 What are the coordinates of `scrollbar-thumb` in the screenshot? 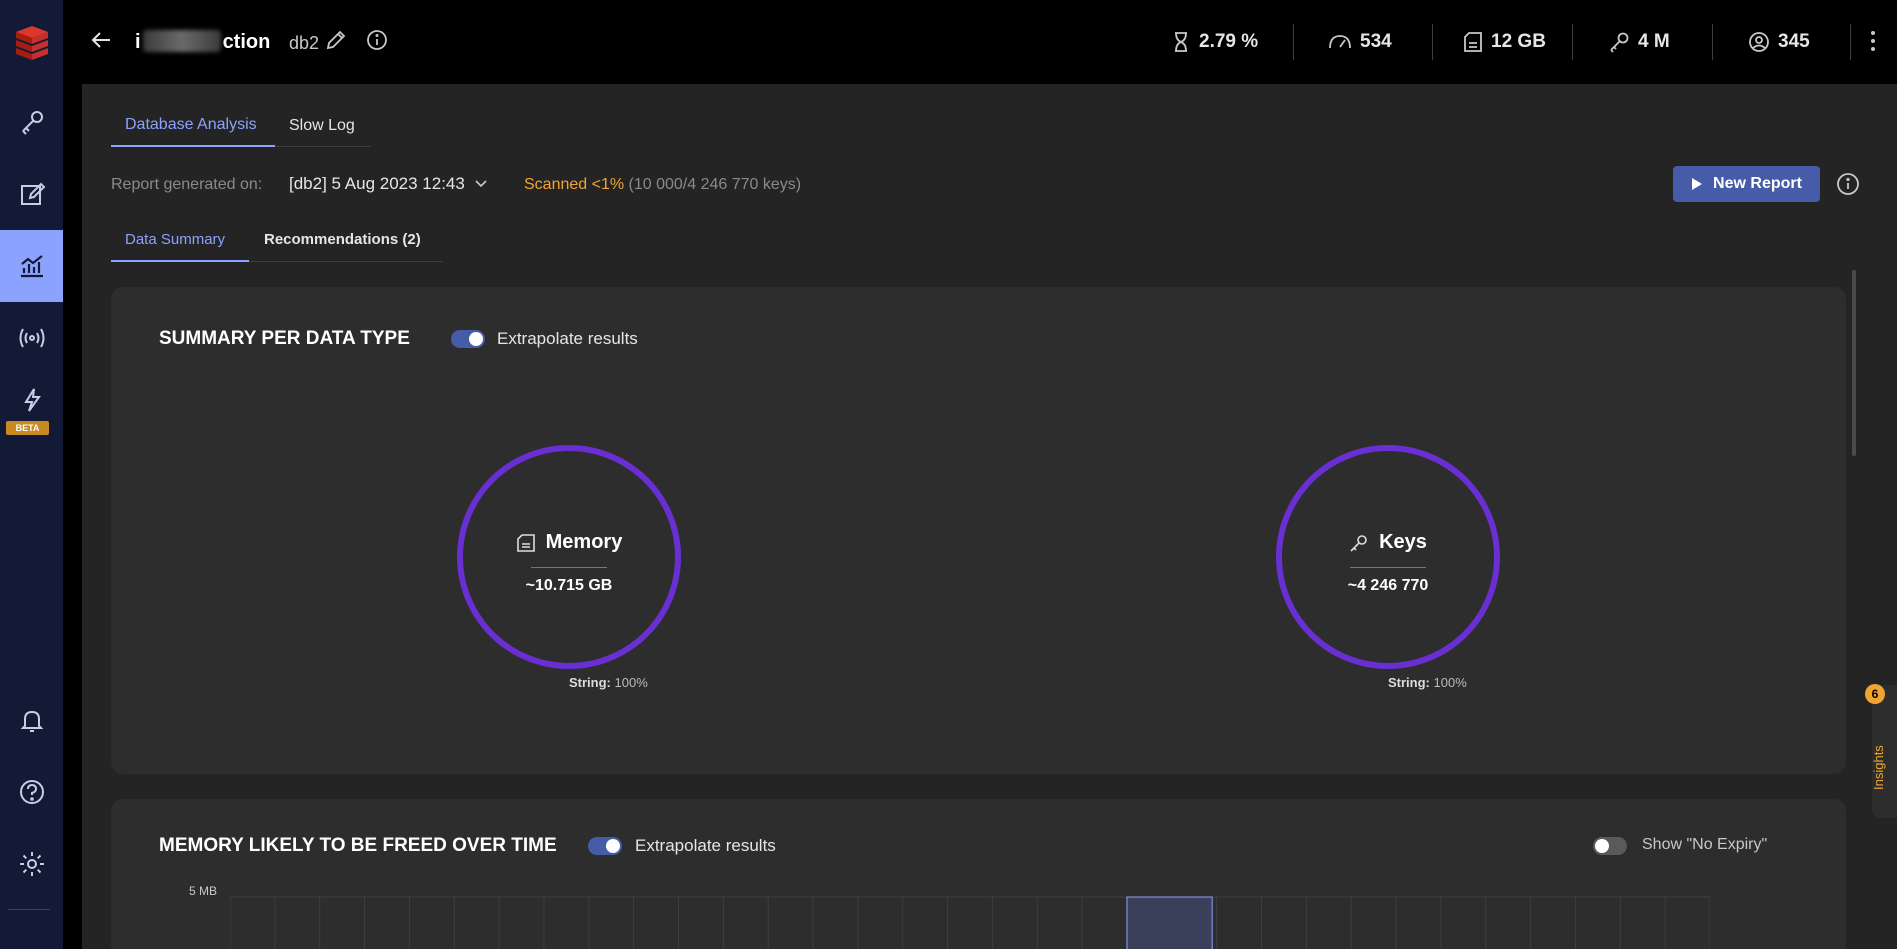 It's located at (1854, 363).